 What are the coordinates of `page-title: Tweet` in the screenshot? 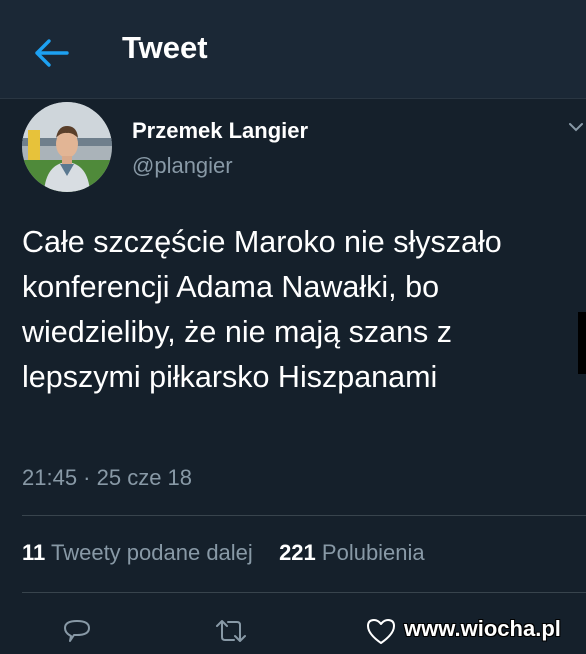 It's located at (165, 47).